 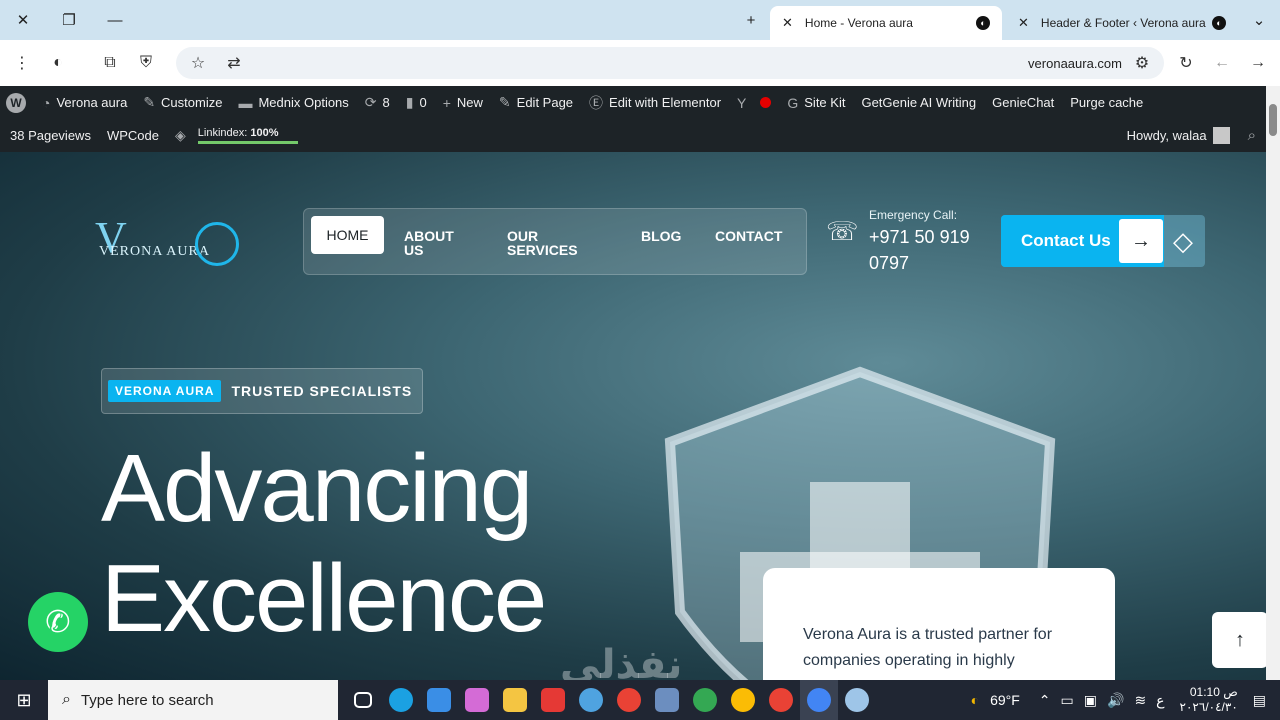 I want to click on battery-icon: ▭, so click(x=1067, y=700).